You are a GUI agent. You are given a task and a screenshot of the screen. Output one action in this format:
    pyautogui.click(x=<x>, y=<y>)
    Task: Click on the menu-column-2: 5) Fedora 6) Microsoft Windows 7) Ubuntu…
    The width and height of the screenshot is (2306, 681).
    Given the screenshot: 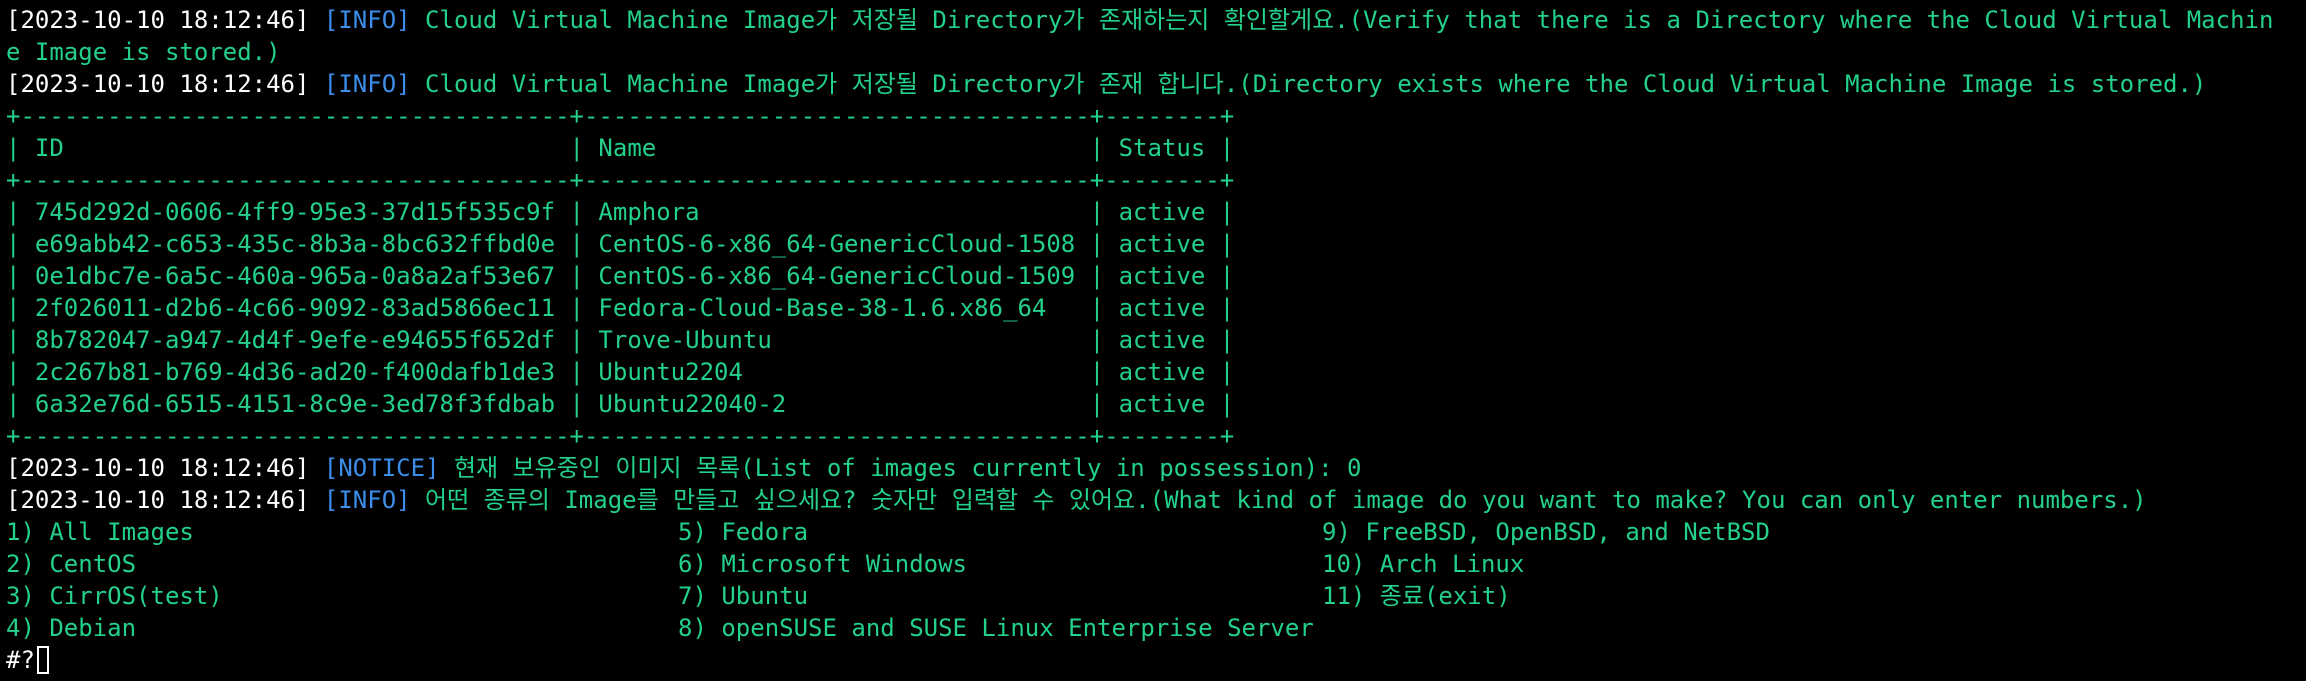 What is the action you would take?
    pyautogui.click(x=996, y=580)
    